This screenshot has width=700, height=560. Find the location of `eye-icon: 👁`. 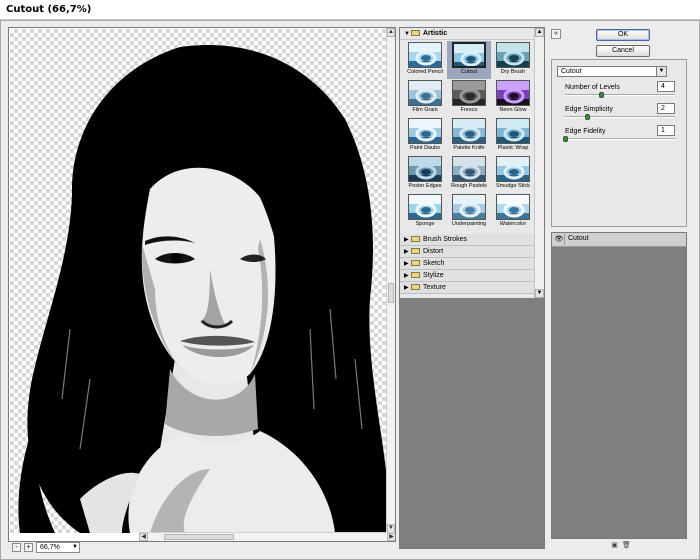

eye-icon: 👁 is located at coordinates (559, 239).